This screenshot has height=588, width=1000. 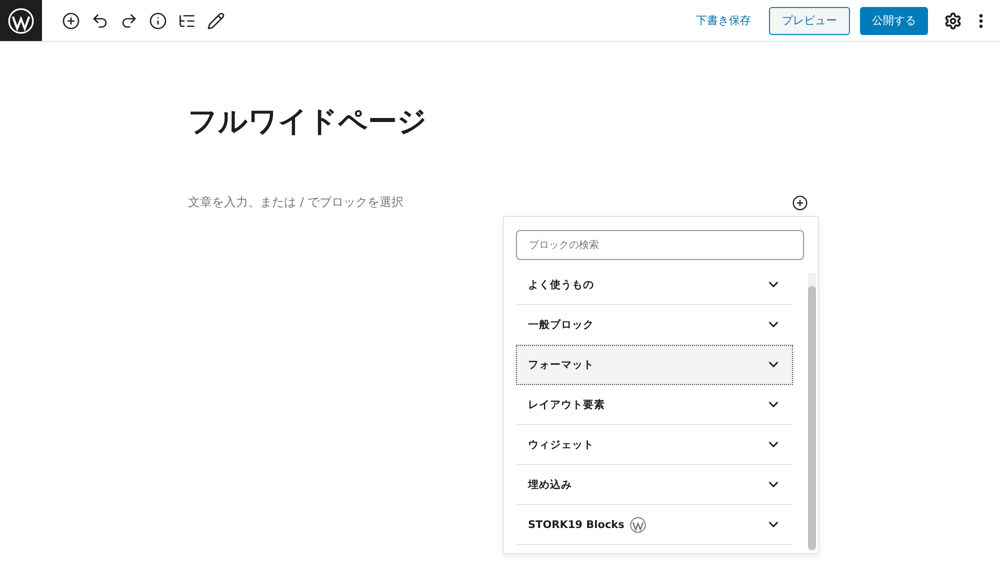 What do you see at coordinates (654, 285) in the screenshot?
I see `category-item: よく使うもの` at bounding box center [654, 285].